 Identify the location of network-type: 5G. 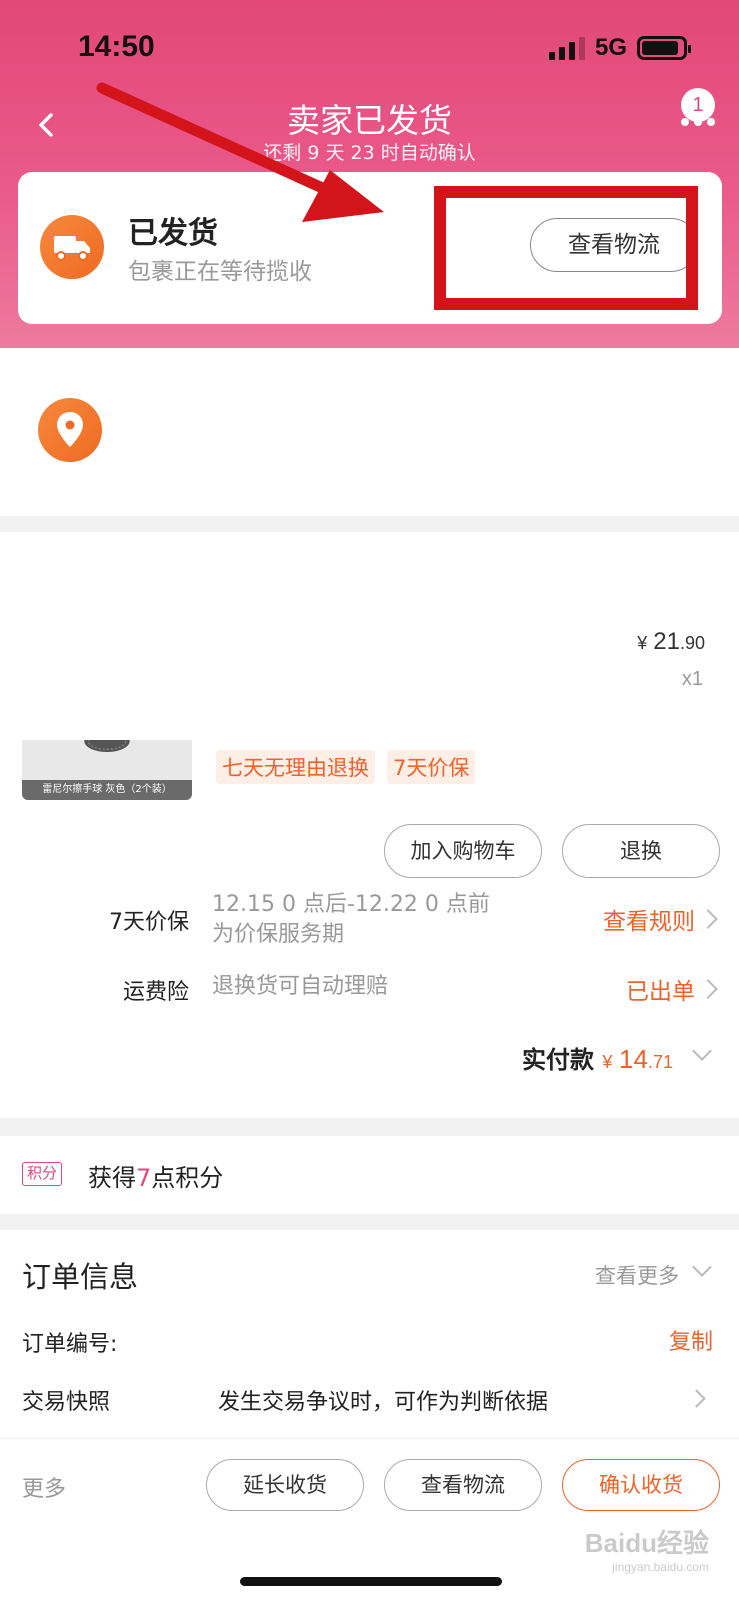
(610, 47).